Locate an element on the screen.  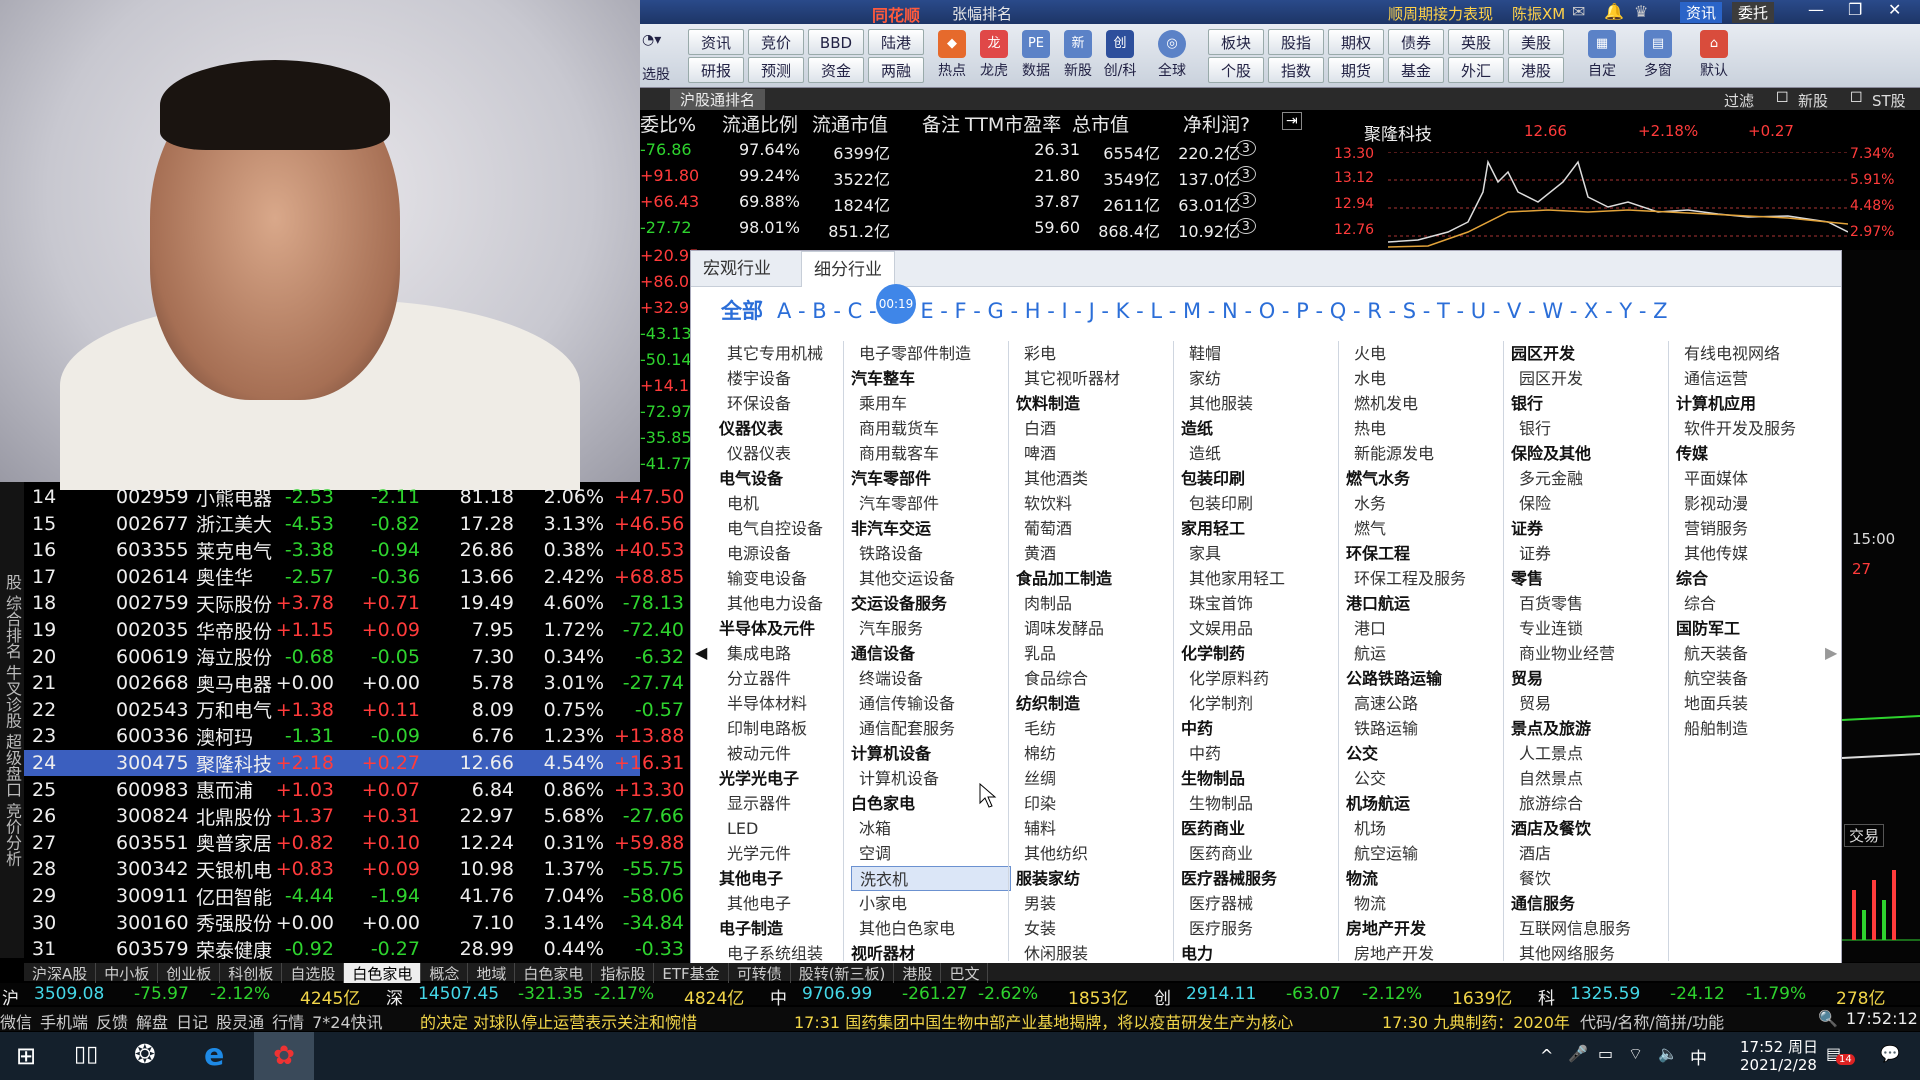
industry-group-header: 公路铁路运输 is located at coordinates (1426, 678).